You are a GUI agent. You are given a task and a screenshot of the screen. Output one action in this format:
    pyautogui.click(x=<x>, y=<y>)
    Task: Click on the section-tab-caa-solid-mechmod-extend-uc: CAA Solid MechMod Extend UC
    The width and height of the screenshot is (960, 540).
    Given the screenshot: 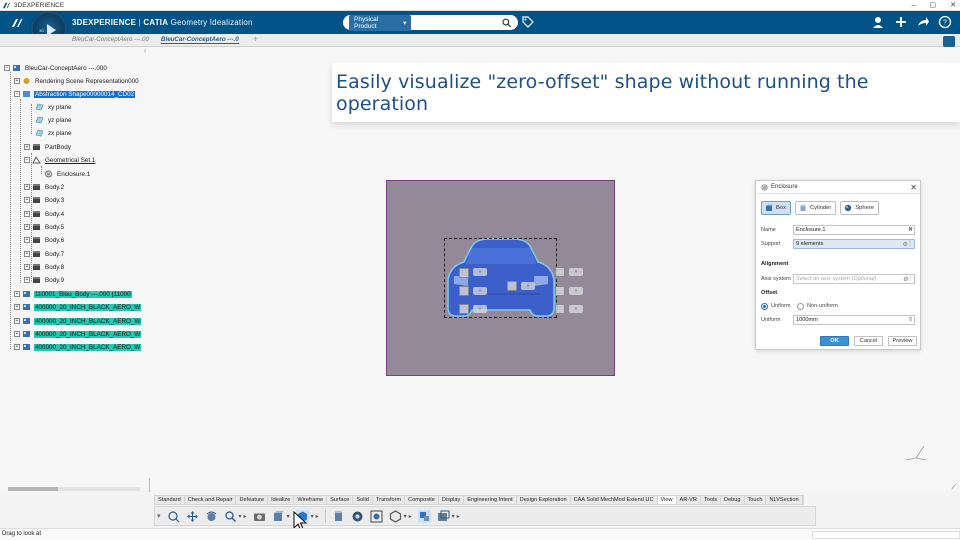 What is the action you would take?
    pyautogui.click(x=614, y=500)
    